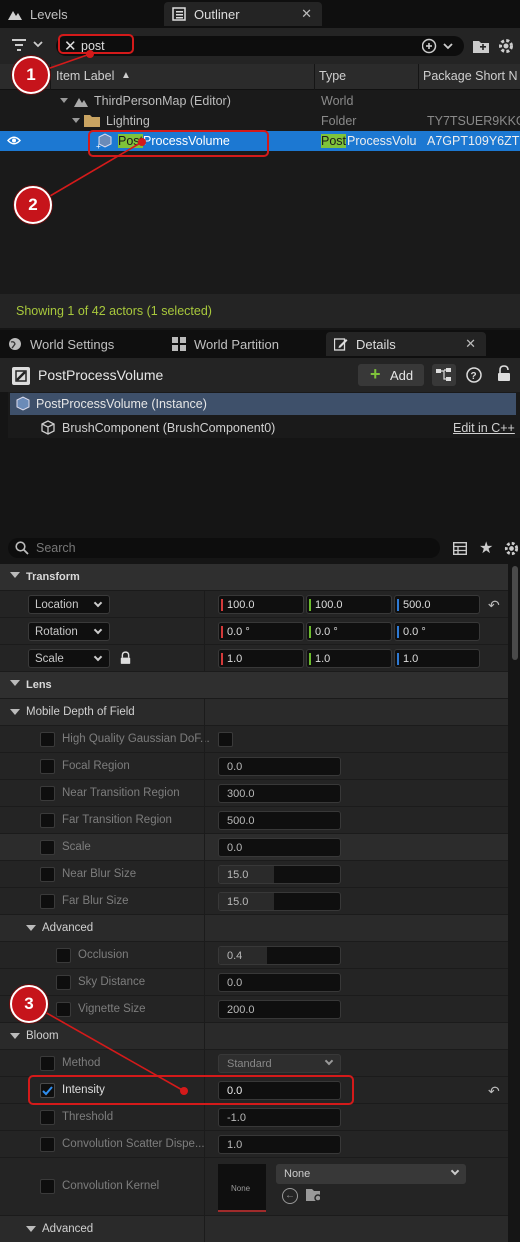 The height and width of the screenshot is (1242, 520). Describe the element at coordinates (96, 44) in the screenshot. I see `highlight-search` at that location.